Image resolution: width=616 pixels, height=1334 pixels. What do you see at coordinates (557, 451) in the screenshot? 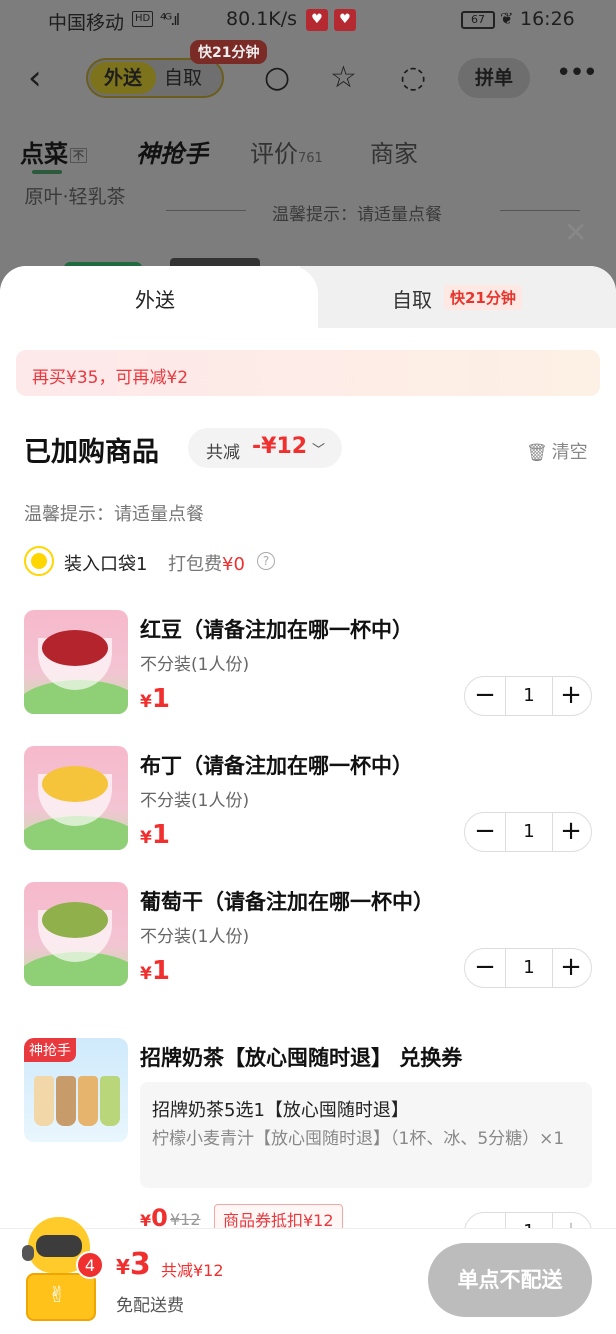
I see `clear-cart-button: 🗑 清空` at bounding box center [557, 451].